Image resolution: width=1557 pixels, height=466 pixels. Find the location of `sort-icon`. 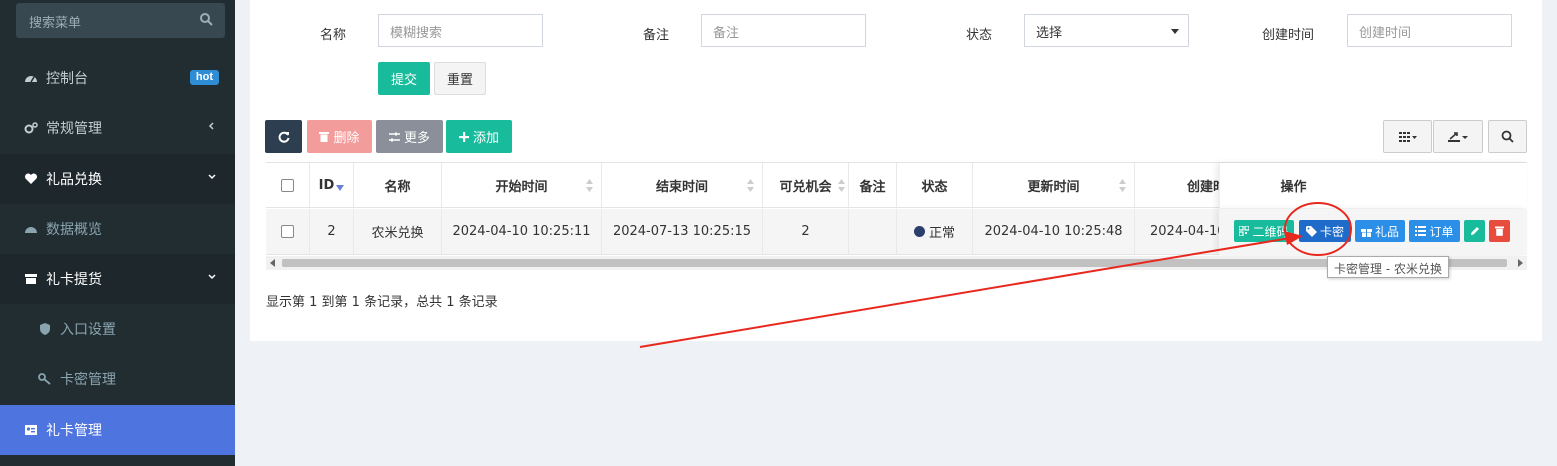

sort-icon is located at coordinates (750, 185).